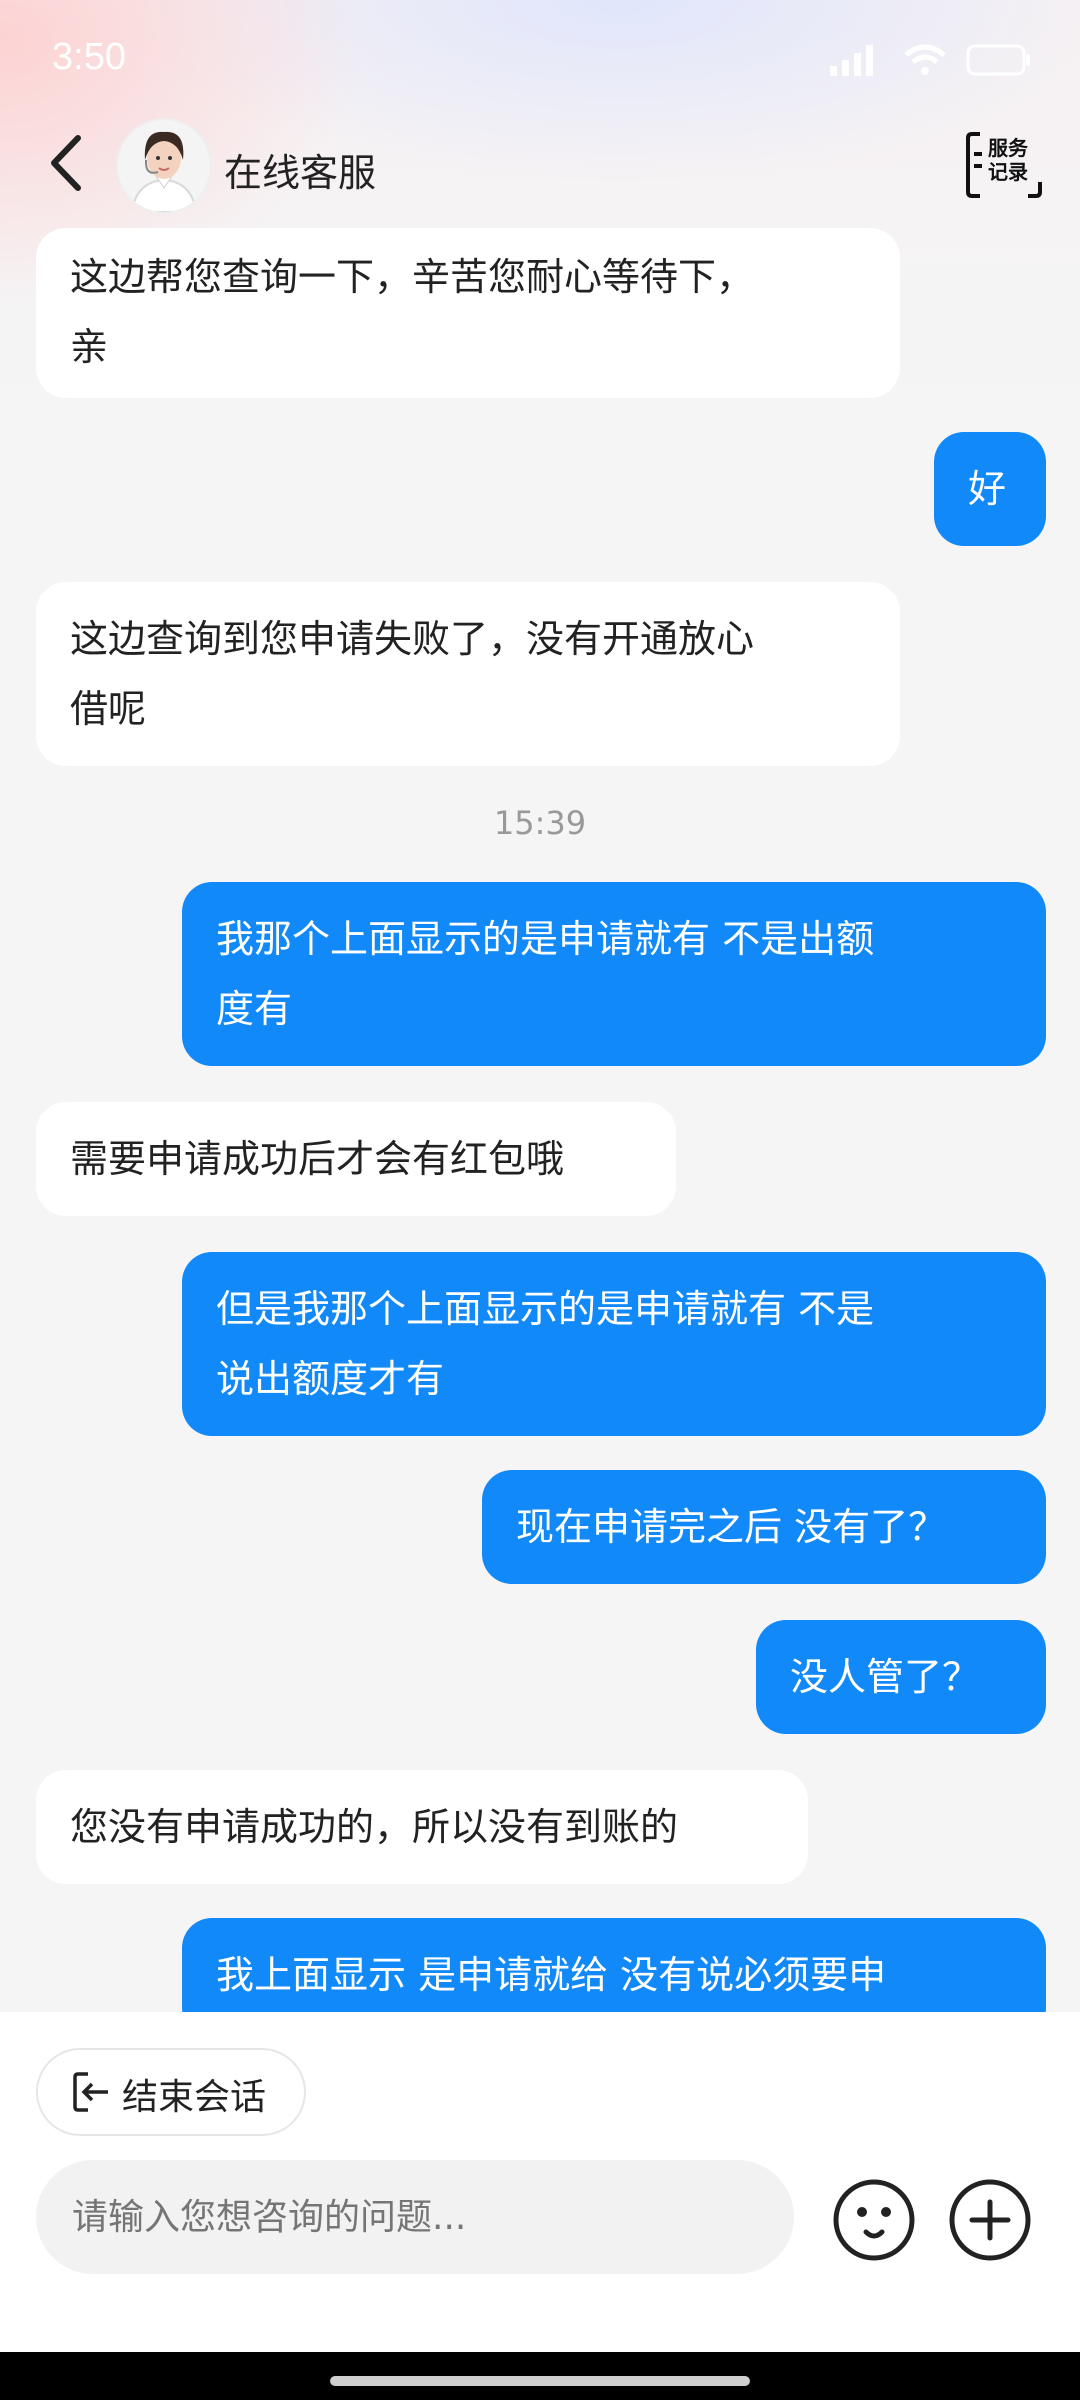 Image resolution: width=1080 pixels, height=2400 pixels. What do you see at coordinates (108, 709) in the screenshot?
I see `message-line: 借呢` at bounding box center [108, 709].